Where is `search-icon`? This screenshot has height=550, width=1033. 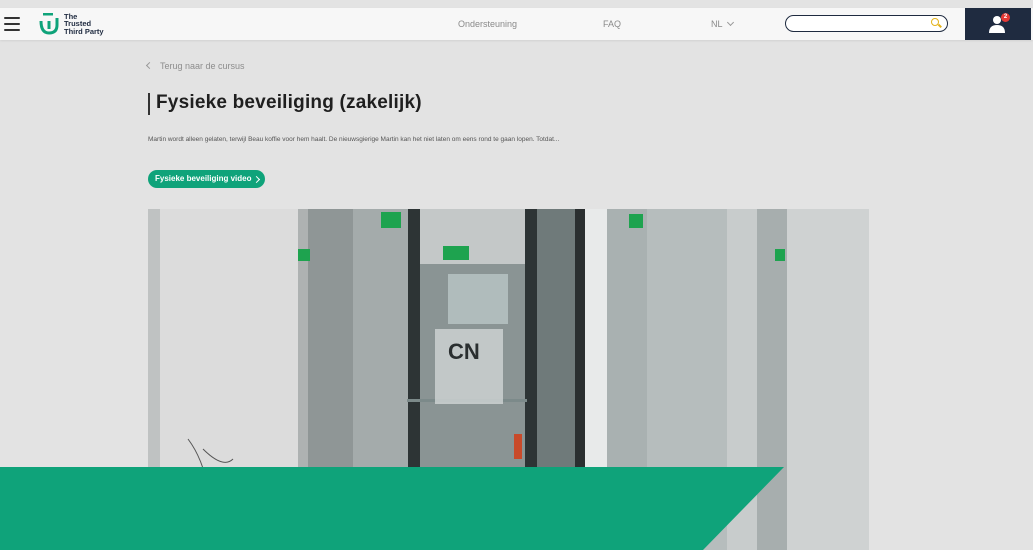
search-icon is located at coordinates (935, 22).